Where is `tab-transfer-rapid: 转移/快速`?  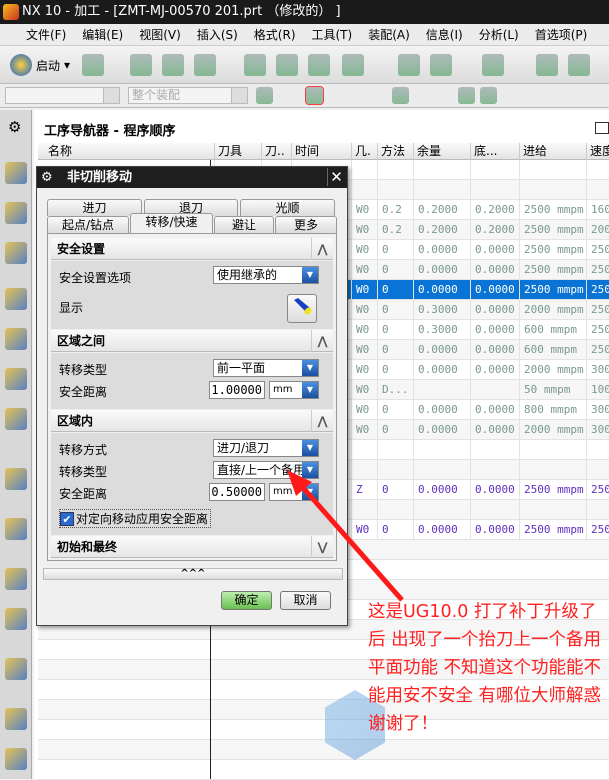 tab-transfer-rapid: 转移/快速 is located at coordinates (171, 223).